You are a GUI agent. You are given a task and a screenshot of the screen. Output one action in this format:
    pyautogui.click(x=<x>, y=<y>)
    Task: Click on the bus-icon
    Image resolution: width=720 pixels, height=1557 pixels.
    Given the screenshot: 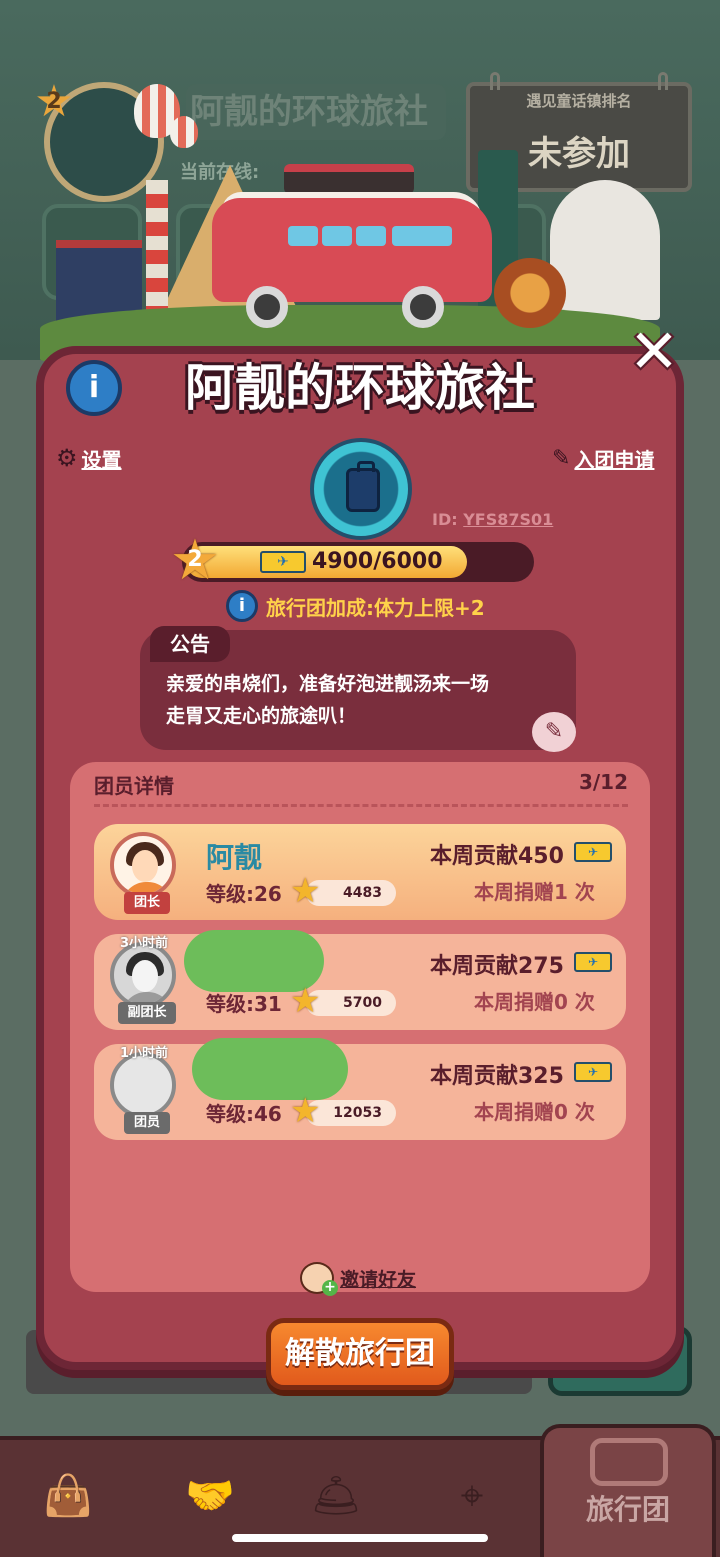 What is the action you would take?
    pyautogui.click(x=629, y=1462)
    